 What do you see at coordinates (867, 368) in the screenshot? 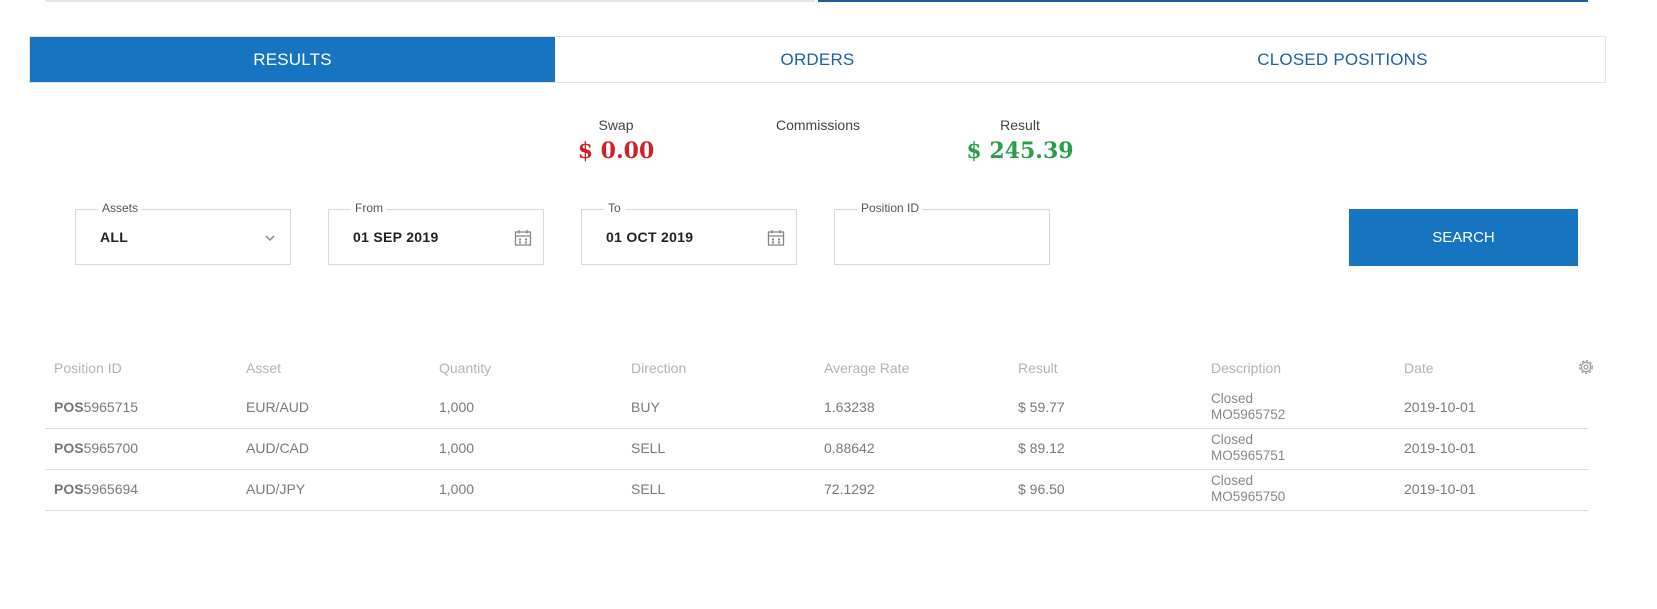
I see `header-average-rate: Average Rate` at bounding box center [867, 368].